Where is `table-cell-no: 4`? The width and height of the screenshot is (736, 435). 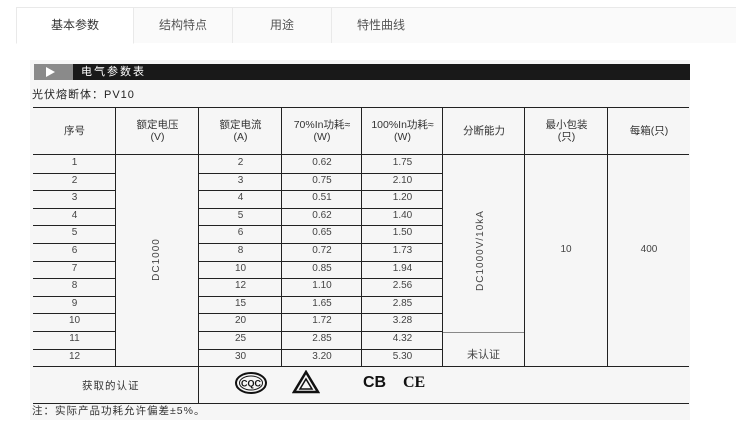
table-cell-no: 4 is located at coordinates (74, 215).